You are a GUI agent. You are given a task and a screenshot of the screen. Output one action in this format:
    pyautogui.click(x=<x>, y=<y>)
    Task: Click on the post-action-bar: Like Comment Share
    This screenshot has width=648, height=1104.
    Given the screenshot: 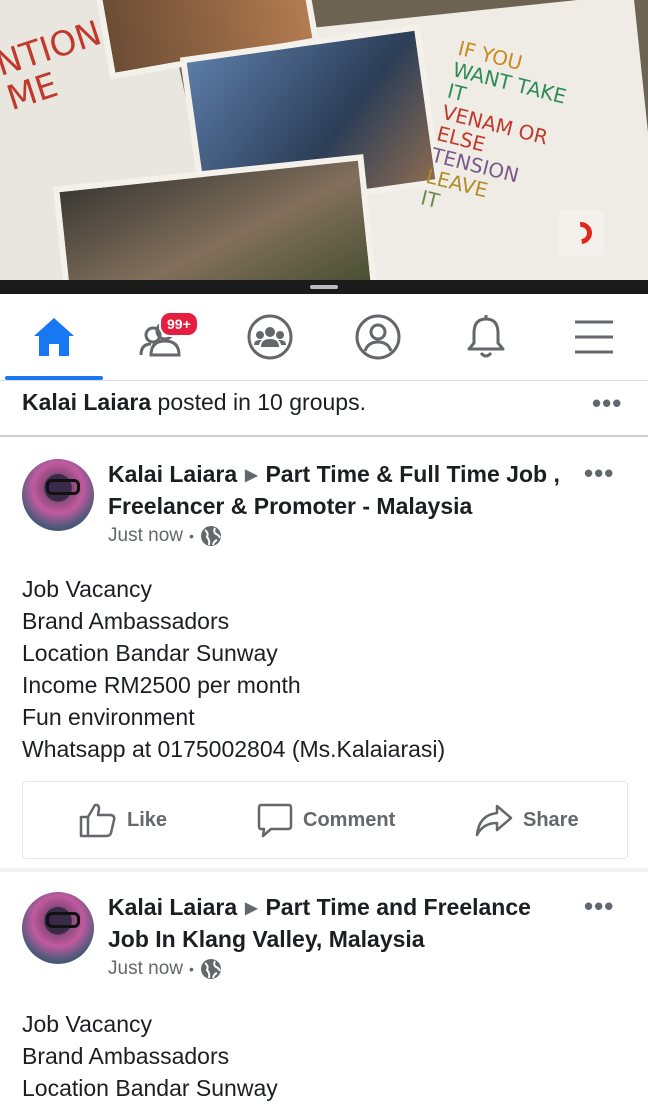 What is the action you would take?
    pyautogui.click(x=325, y=820)
    